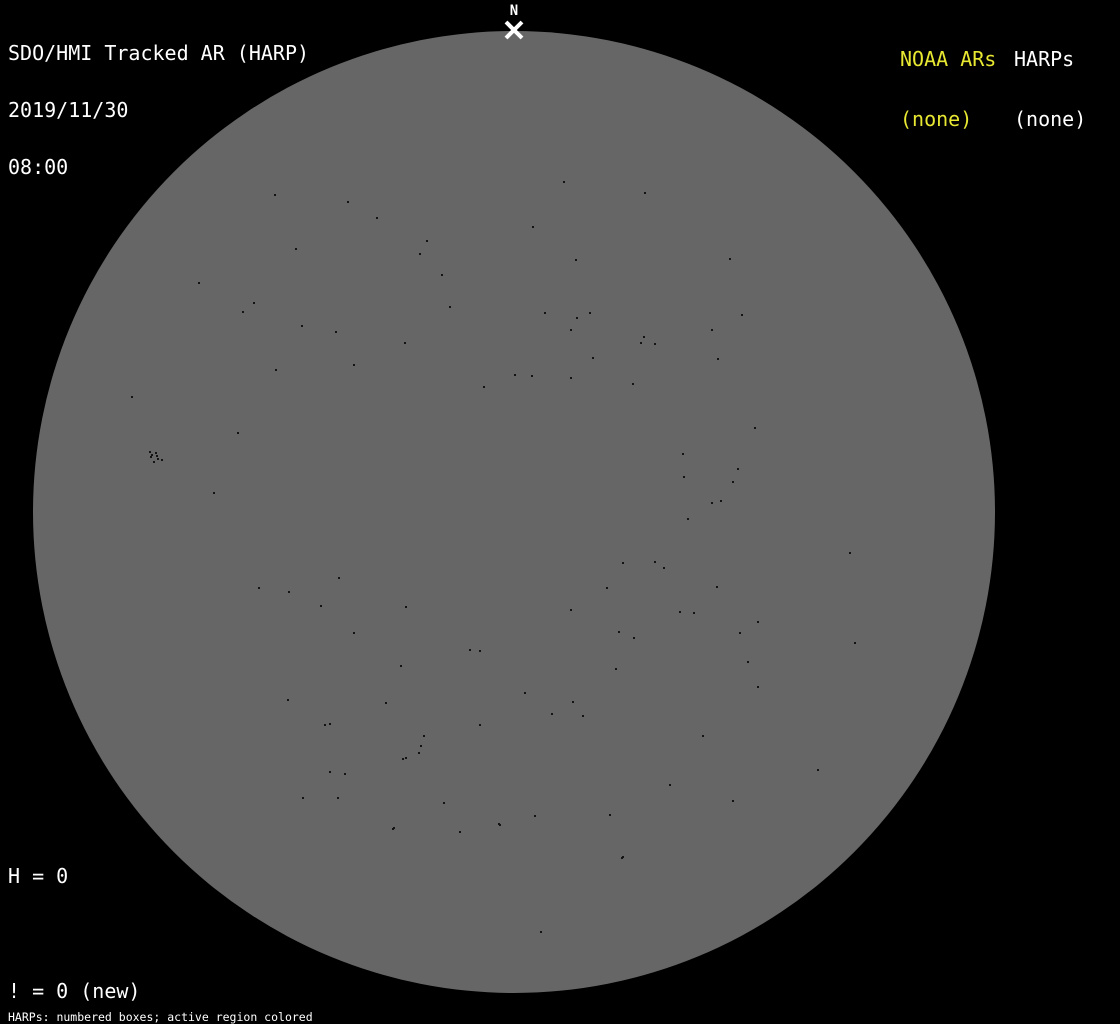 The height and width of the screenshot is (1024, 1120). Describe the element at coordinates (948, 59) in the screenshot. I see `noaa-ars-label: NOAA ARs` at that location.